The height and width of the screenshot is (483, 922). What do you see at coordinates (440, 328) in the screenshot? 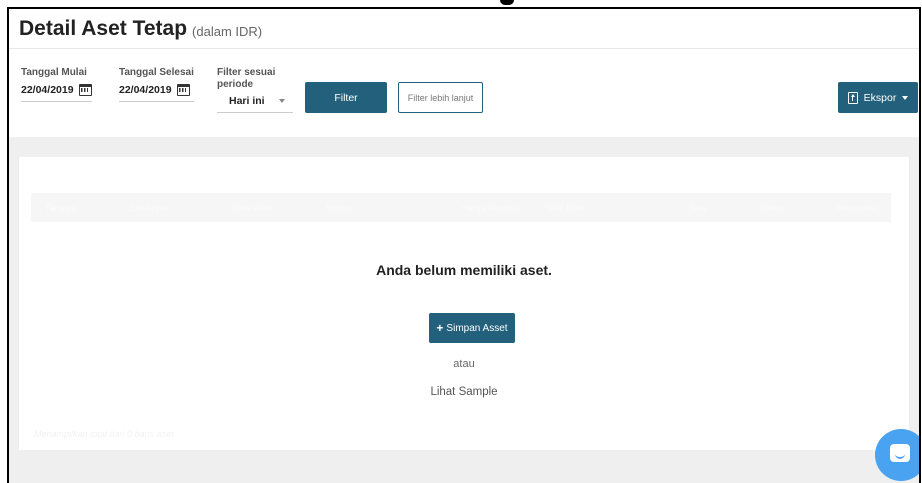
I see `plus-icon: +` at bounding box center [440, 328].